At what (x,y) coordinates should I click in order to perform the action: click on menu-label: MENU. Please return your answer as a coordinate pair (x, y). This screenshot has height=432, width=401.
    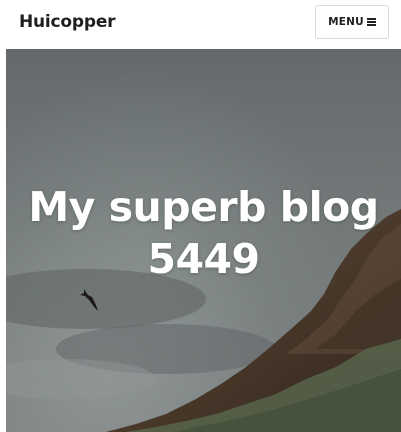
    Looking at the image, I should click on (346, 22).